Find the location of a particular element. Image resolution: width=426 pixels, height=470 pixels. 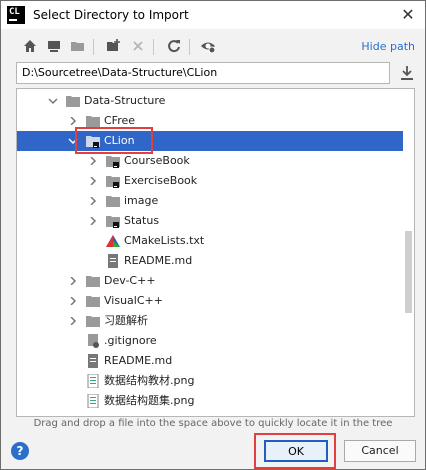

tree-item: Dev-C++ is located at coordinates (210, 281).